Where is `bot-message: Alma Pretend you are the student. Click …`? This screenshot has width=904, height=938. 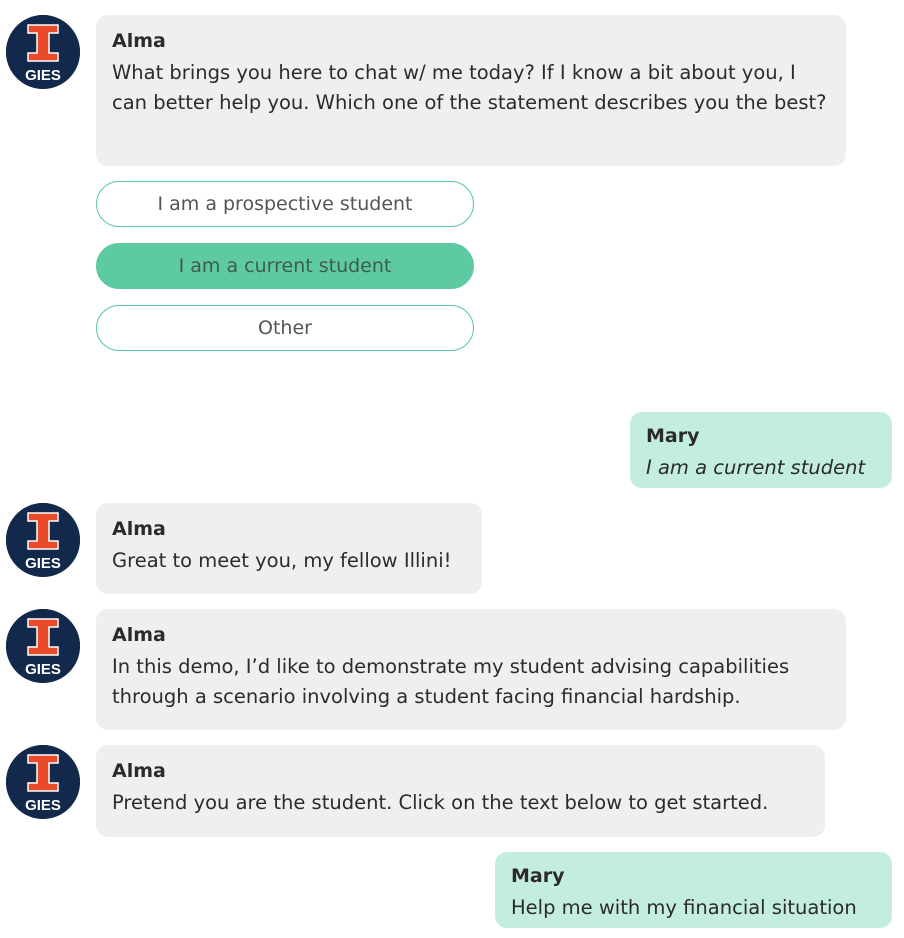
bot-message: Alma Pretend you are the student. Click … is located at coordinates (460, 791).